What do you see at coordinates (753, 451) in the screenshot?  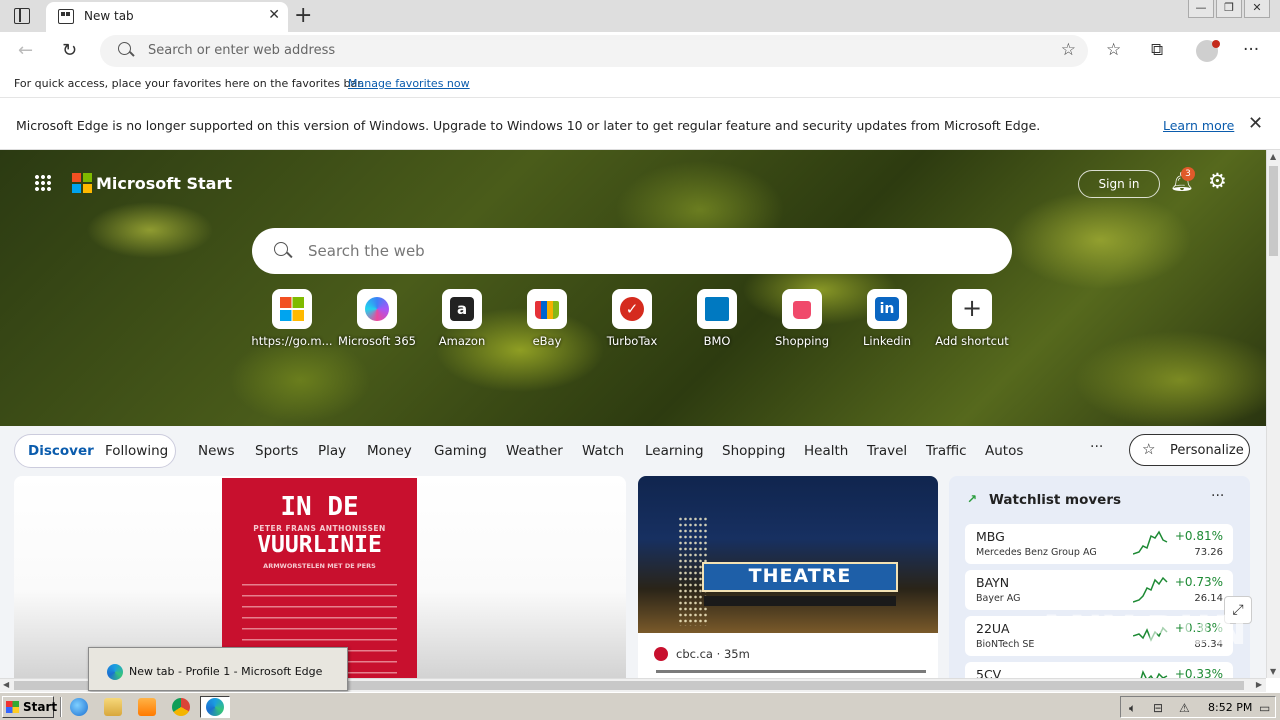 I see `nav-shopping: Shopping` at bounding box center [753, 451].